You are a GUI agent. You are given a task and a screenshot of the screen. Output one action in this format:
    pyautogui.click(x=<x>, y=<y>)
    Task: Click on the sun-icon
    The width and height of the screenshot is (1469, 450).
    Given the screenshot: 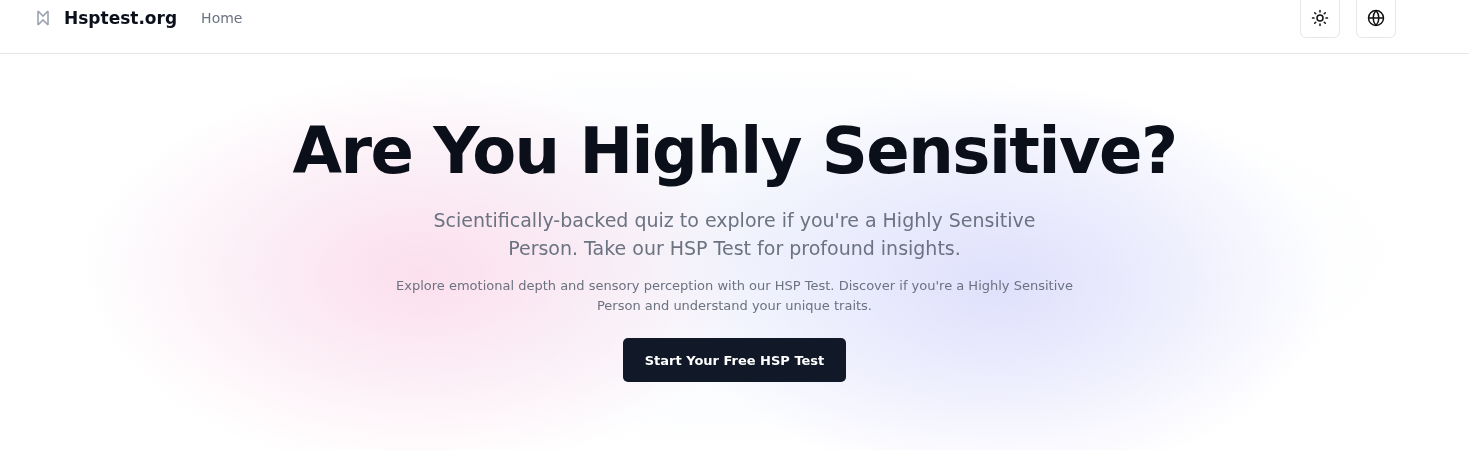 What is the action you would take?
    pyautogui.click(x=1320, y=18)
    